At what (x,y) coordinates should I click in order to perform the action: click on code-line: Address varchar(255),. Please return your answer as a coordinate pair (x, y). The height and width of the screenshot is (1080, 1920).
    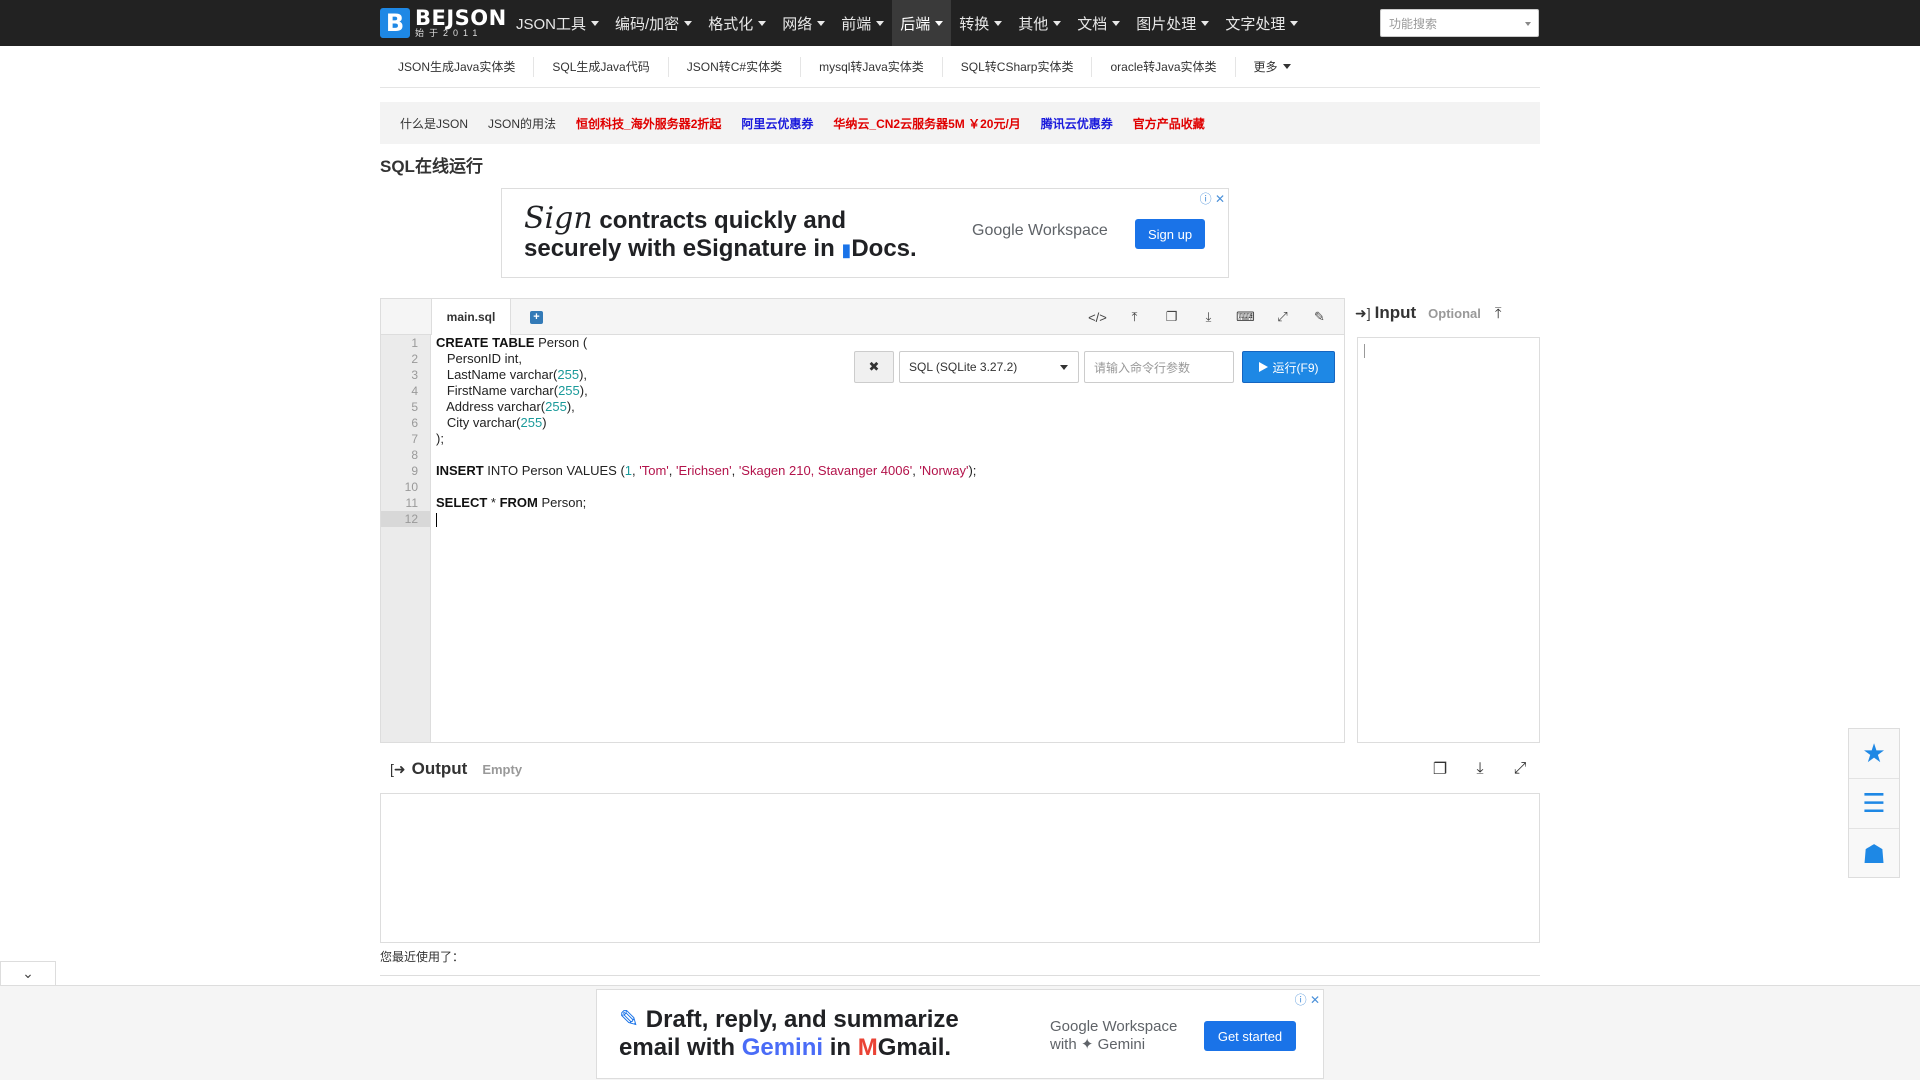
    Looking at the image, I should click on (505, 406).